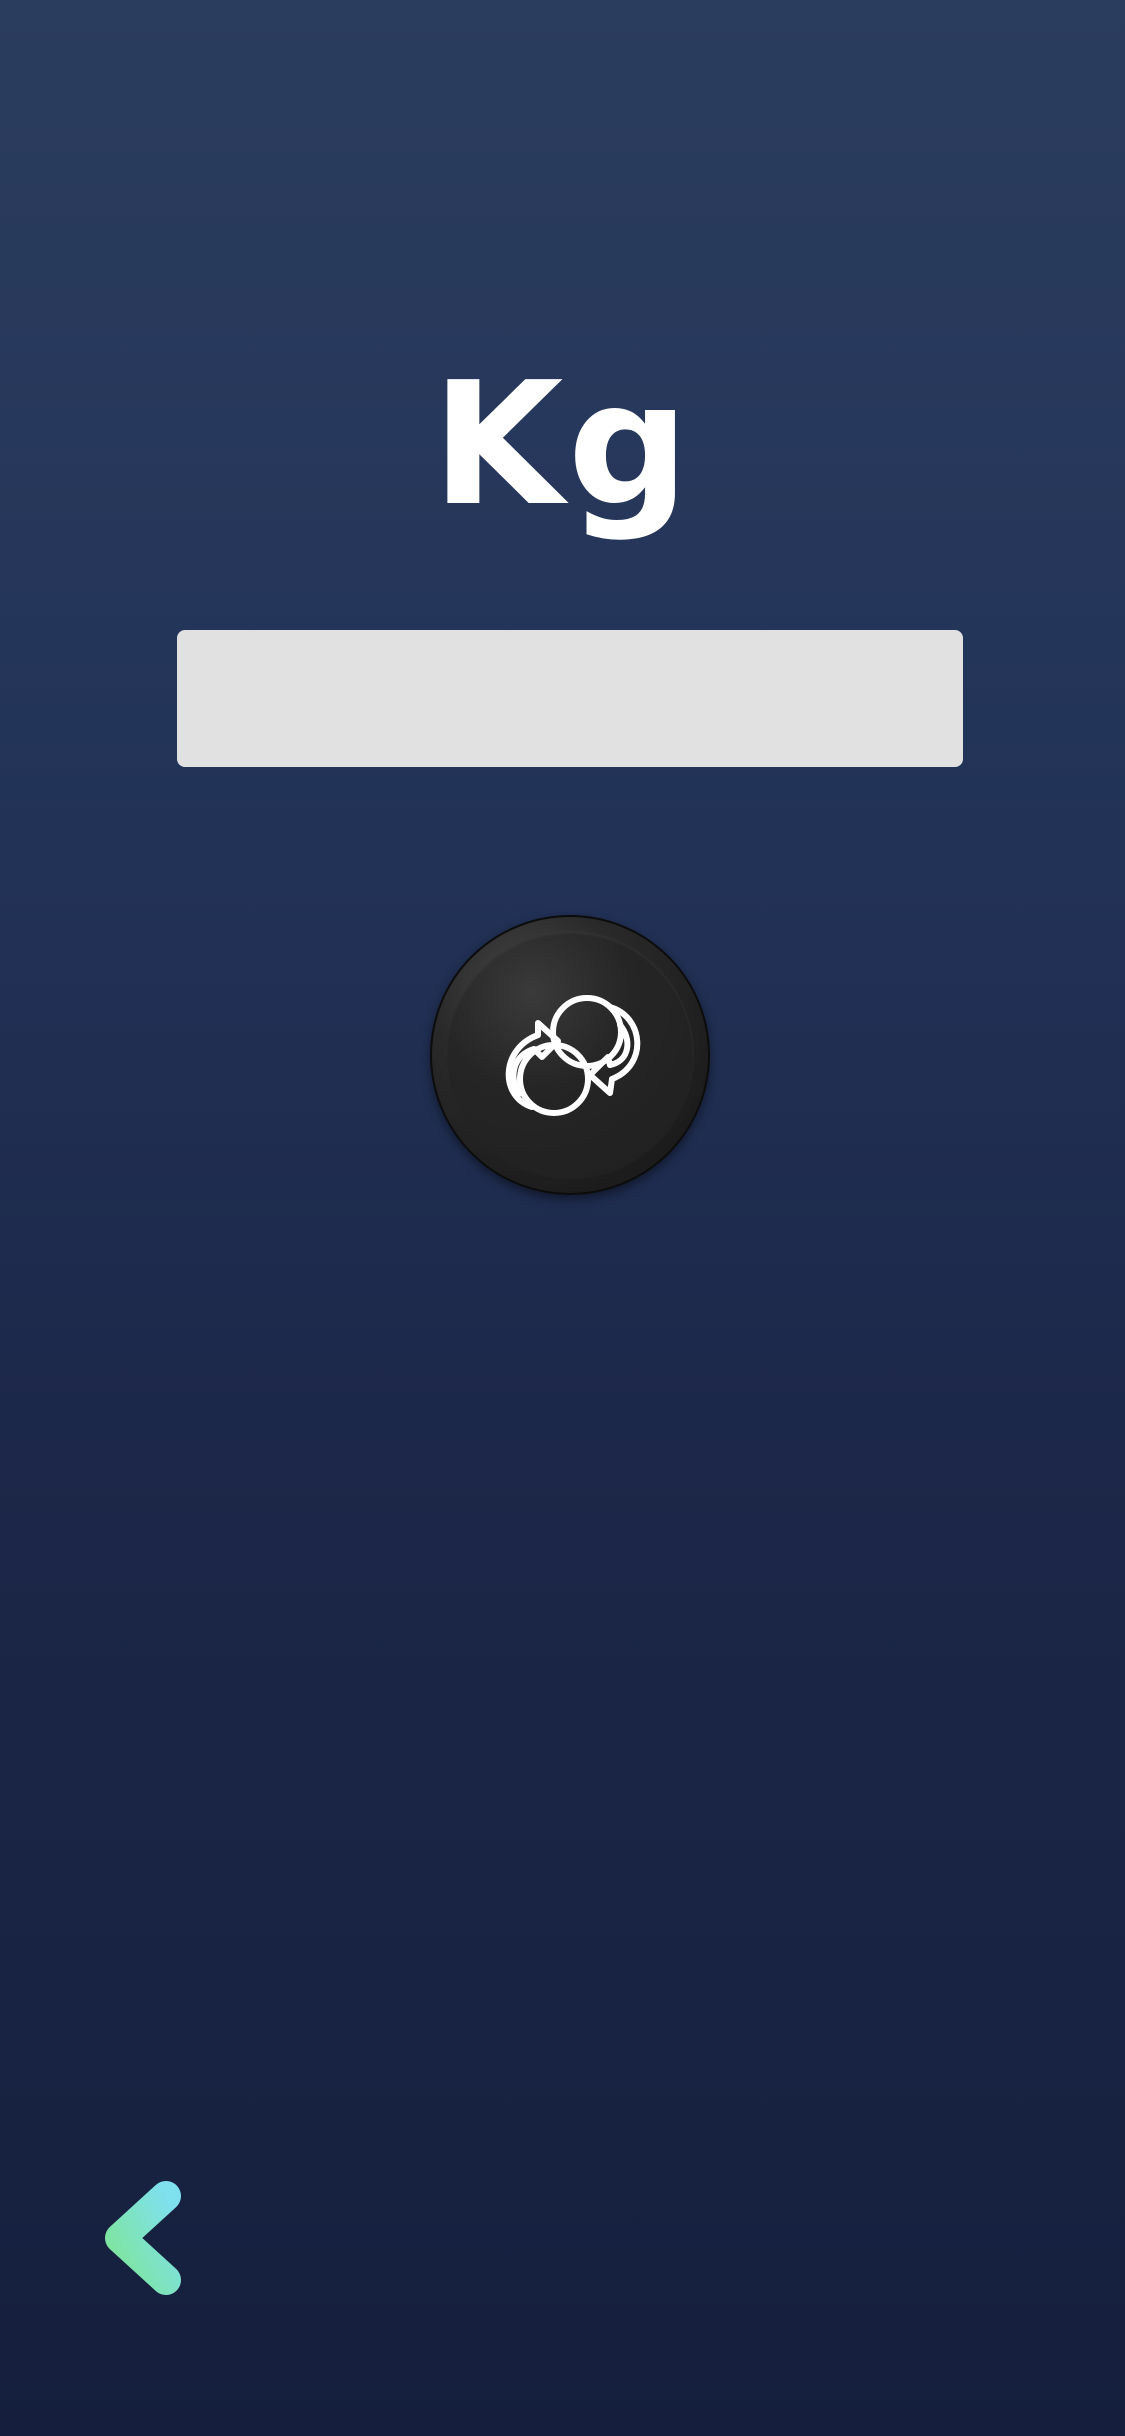 Image resolution: width=1125 pixels, height=2436 pixels. I want to click on back-button, so click(180, 2238).